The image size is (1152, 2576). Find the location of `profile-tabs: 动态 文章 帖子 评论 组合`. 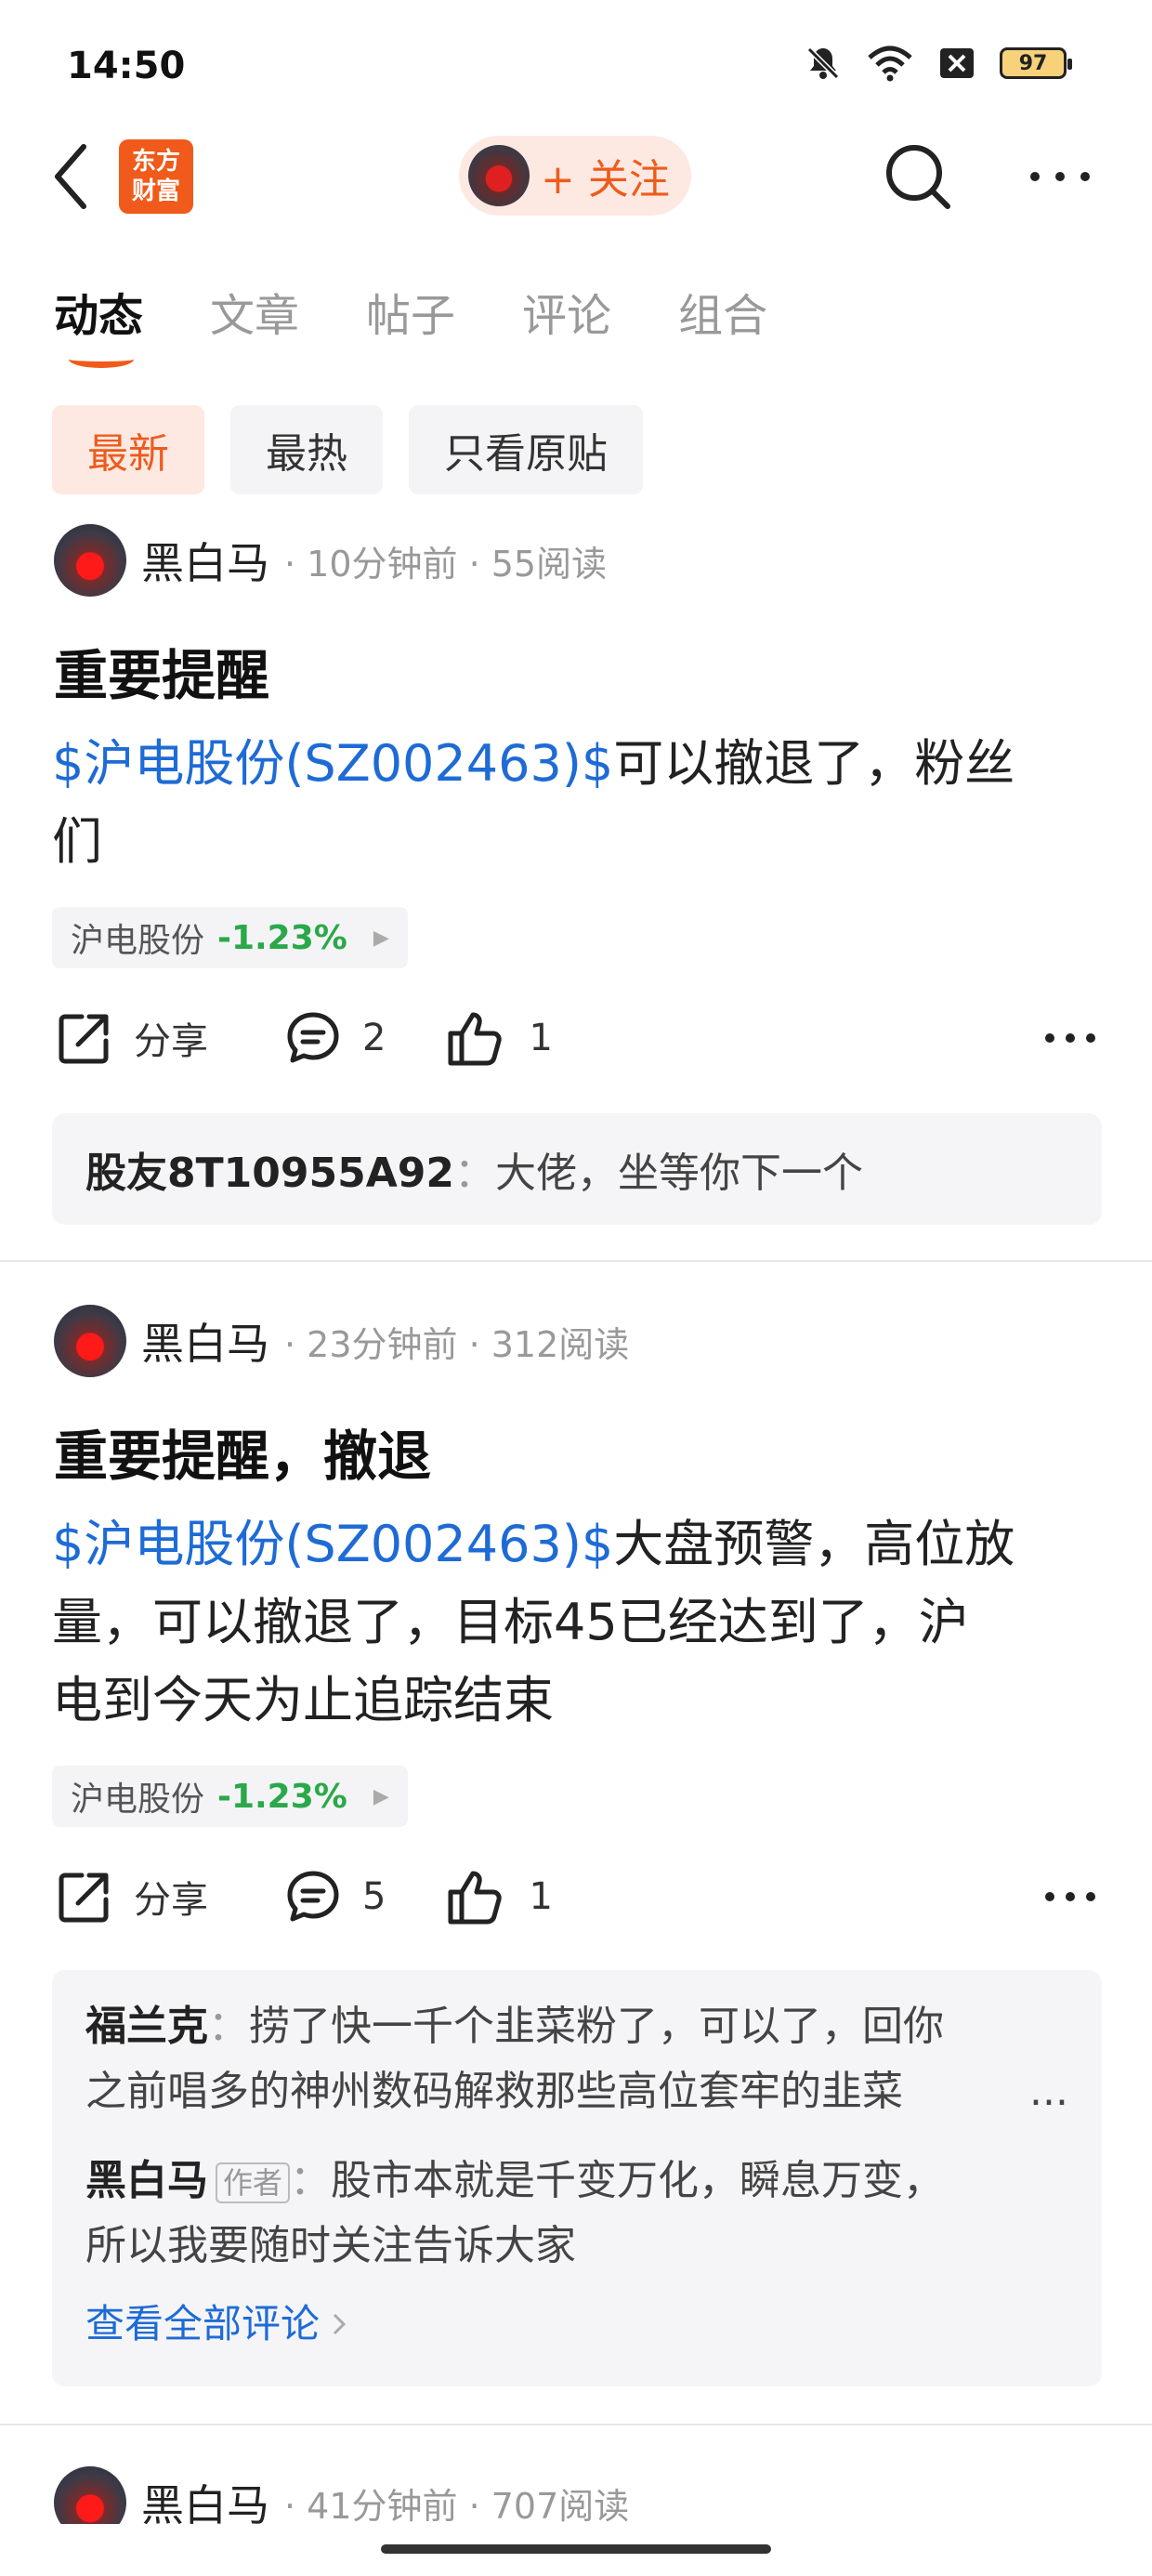

profile-tabs: 动态 文章 帖子 评论 组合 is located at coordinates (410, 323).